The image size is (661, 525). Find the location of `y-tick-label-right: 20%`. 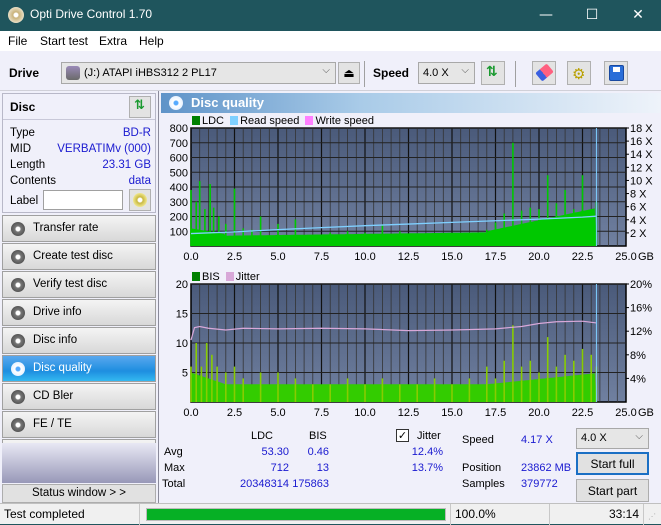

y-tick-label-right: 20% is located at coordinates (641, 285).